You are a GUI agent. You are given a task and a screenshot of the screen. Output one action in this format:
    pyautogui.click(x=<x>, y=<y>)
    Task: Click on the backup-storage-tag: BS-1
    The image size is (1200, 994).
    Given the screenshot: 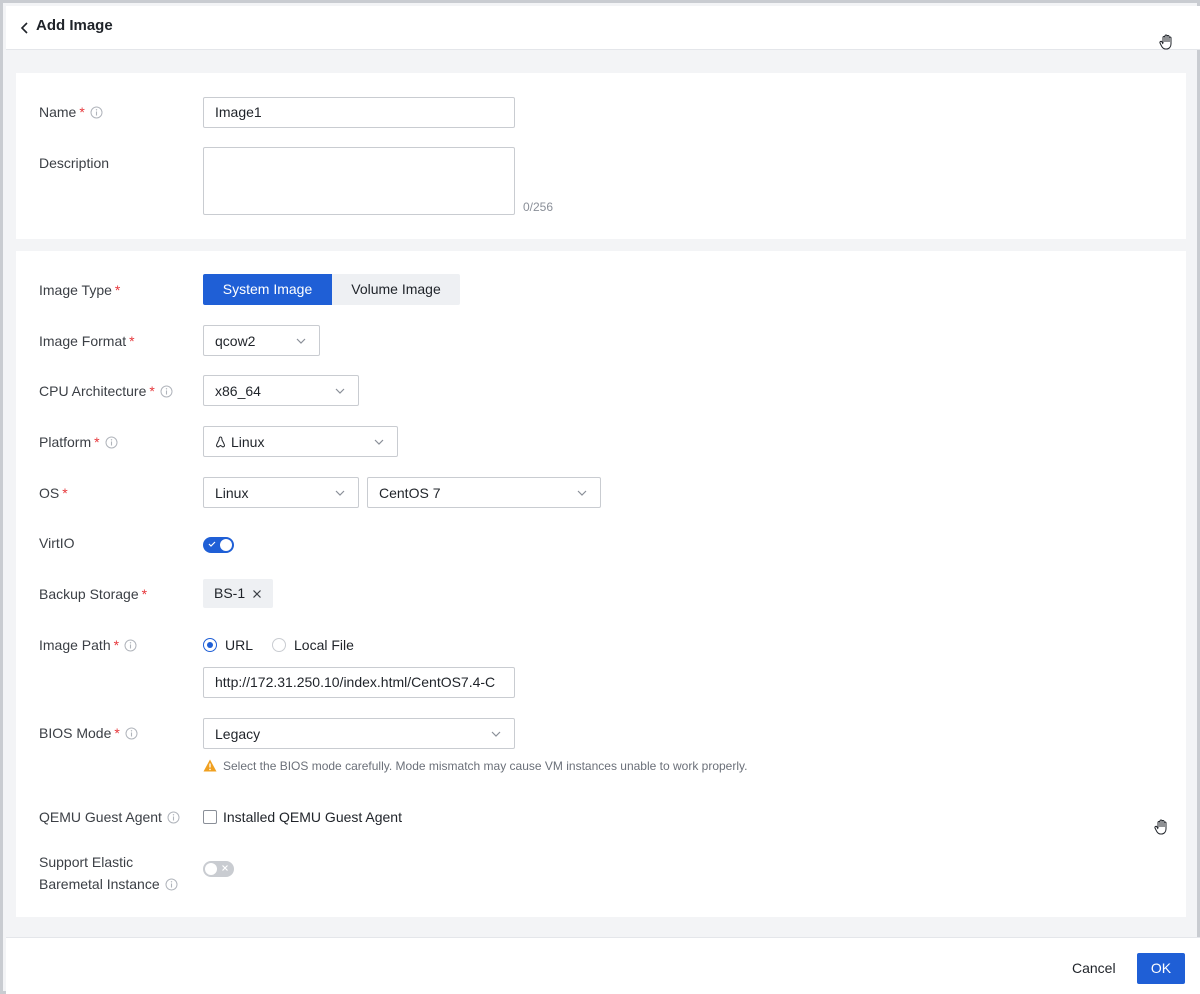 What is the action you would take?
    pyautogui.click(x=238, y=593)
    